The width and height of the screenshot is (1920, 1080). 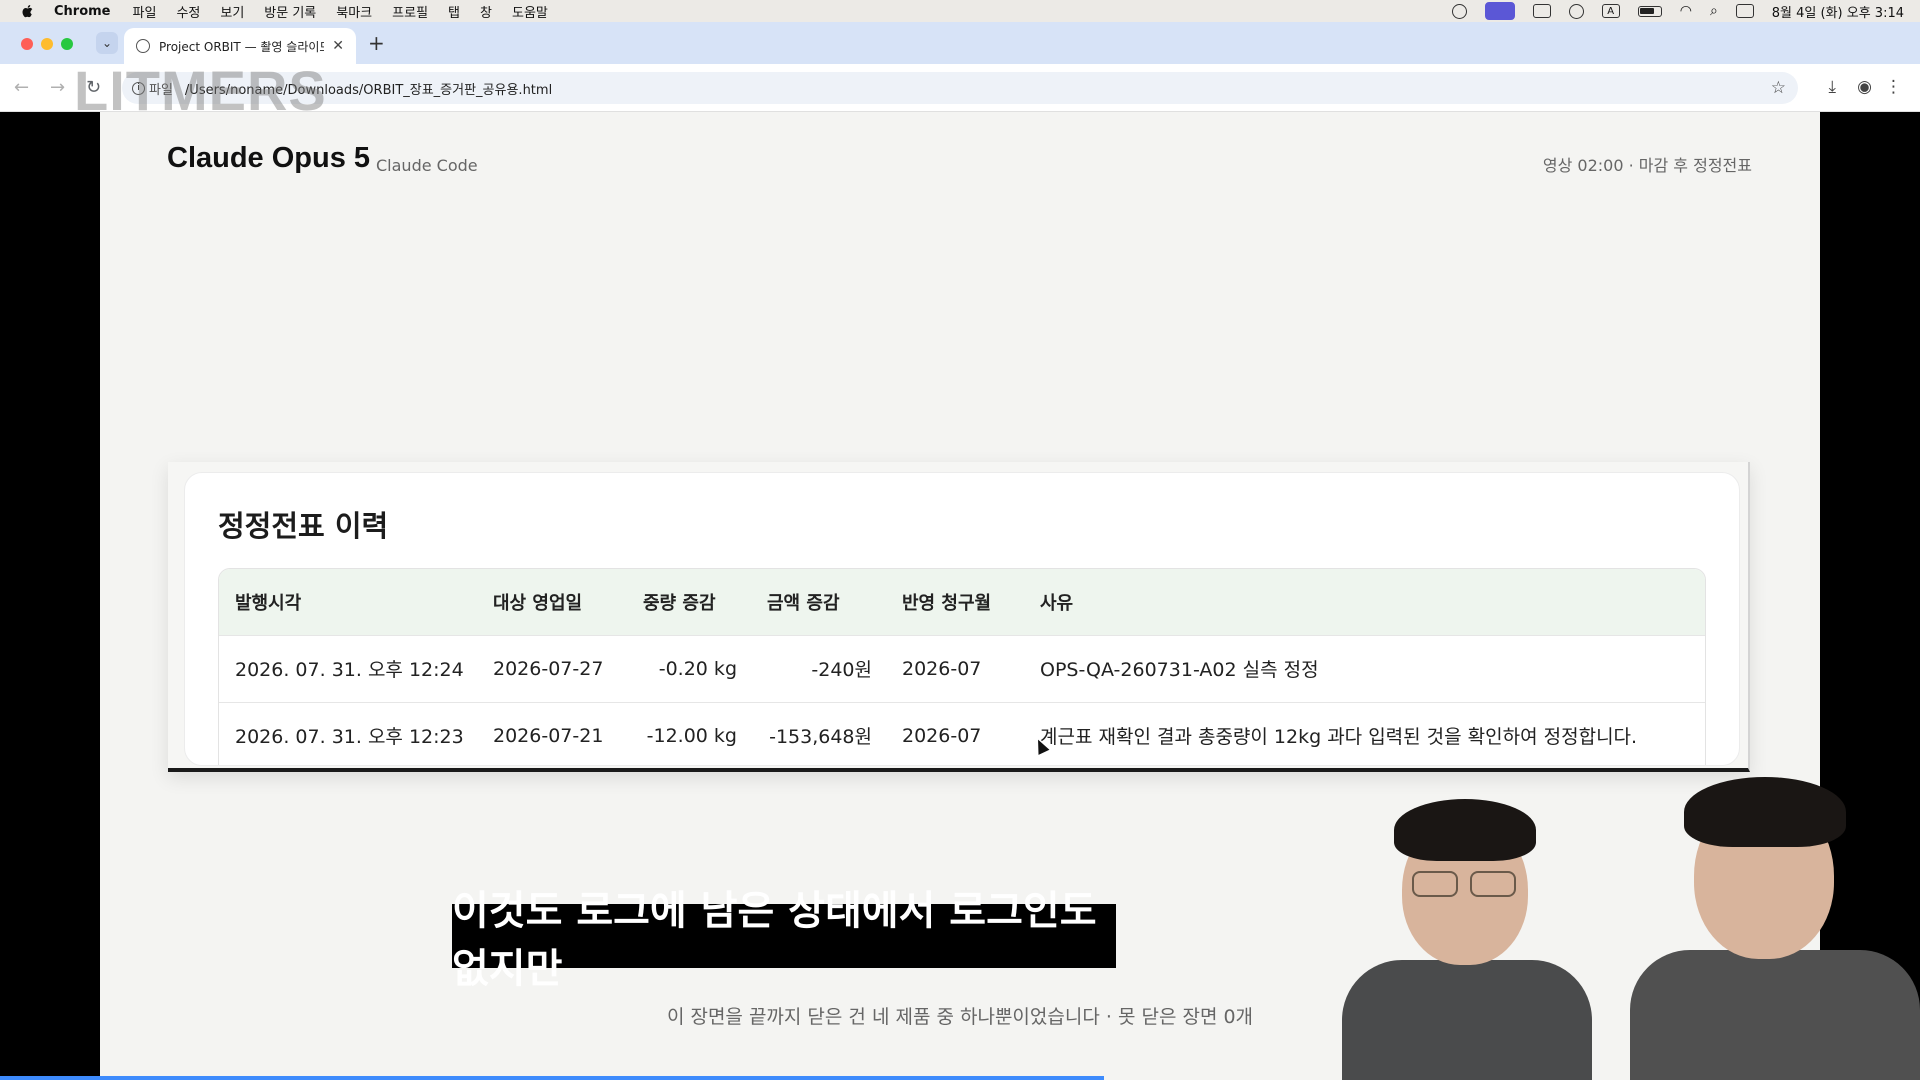 I want to click on cell-amount-delta: -240원, so click(x=841, y=670).